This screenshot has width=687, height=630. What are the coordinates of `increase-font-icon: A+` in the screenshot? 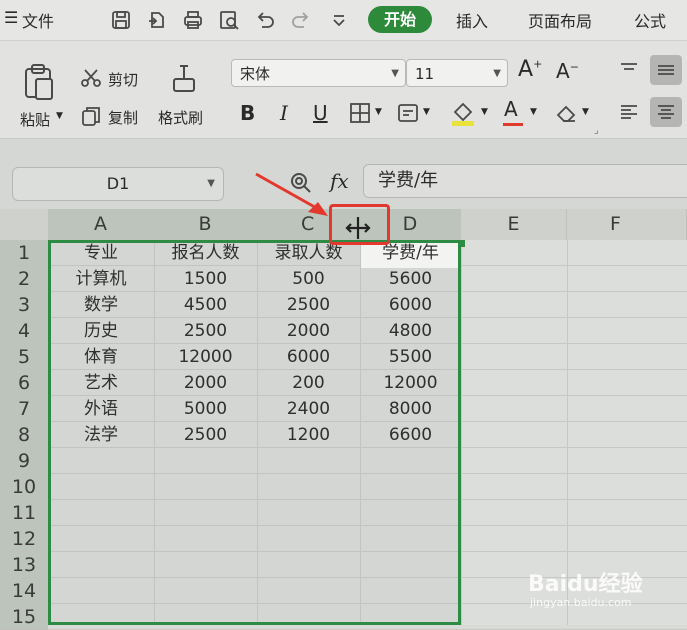 It's located at (530, 69).